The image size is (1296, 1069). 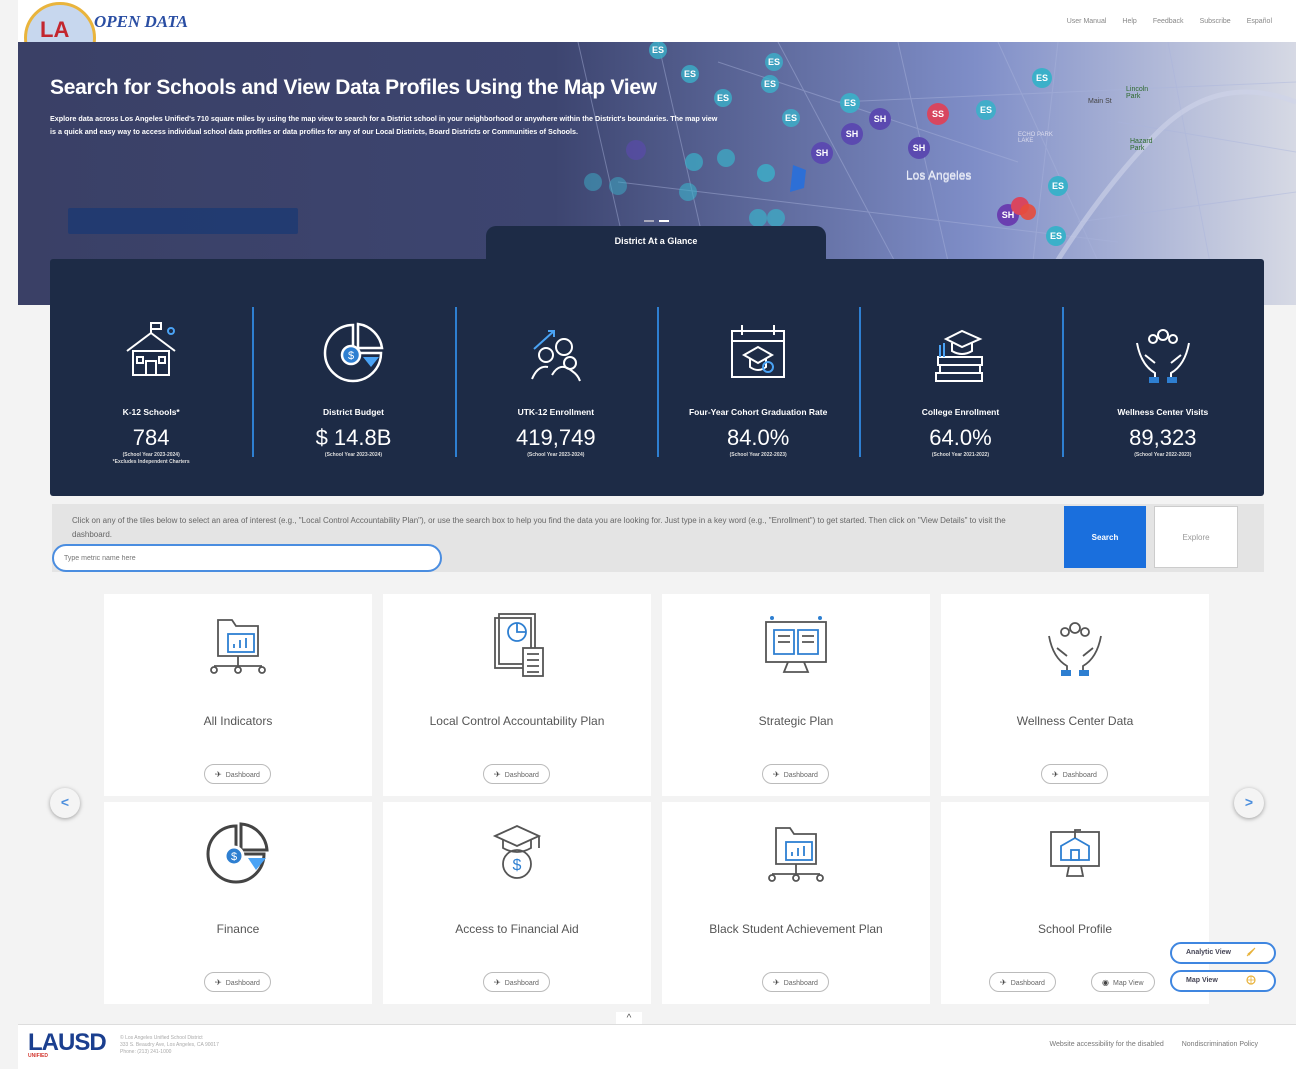 I want to click on lausd-logo-subtitle: UNIFIED, so click(x=38, y=1056).